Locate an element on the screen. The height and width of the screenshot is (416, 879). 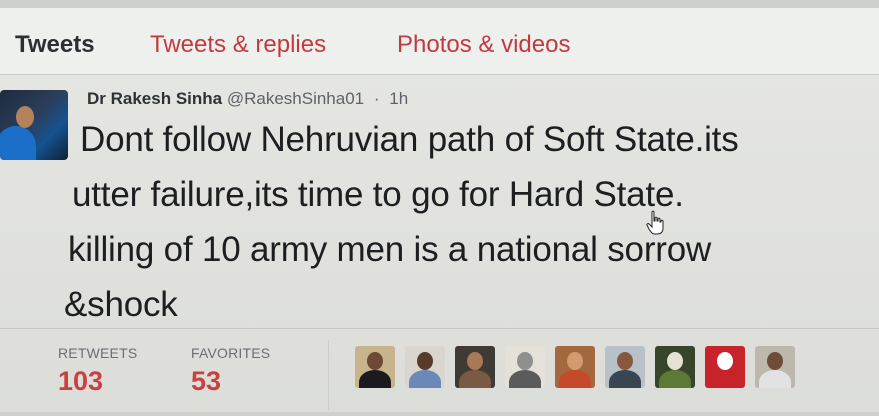
bottom-edge is located at coordinates (439, 414).